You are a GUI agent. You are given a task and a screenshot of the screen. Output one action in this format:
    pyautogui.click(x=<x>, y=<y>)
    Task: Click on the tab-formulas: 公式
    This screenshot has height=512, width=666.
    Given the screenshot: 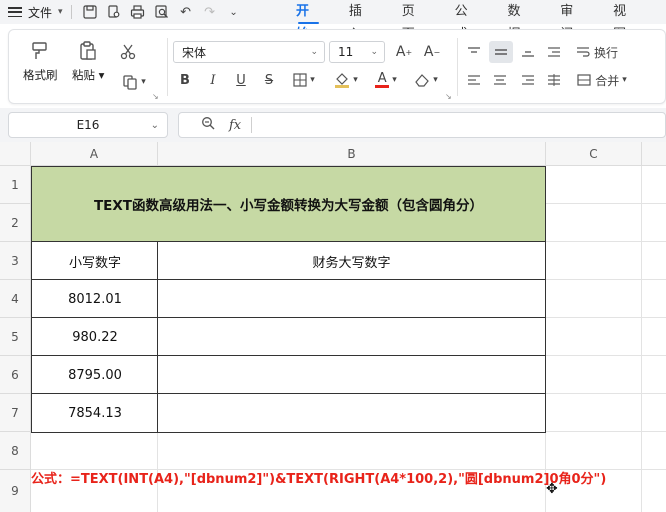 What is the action you would take?
    pyautogui.click(x=467, y=21)
    